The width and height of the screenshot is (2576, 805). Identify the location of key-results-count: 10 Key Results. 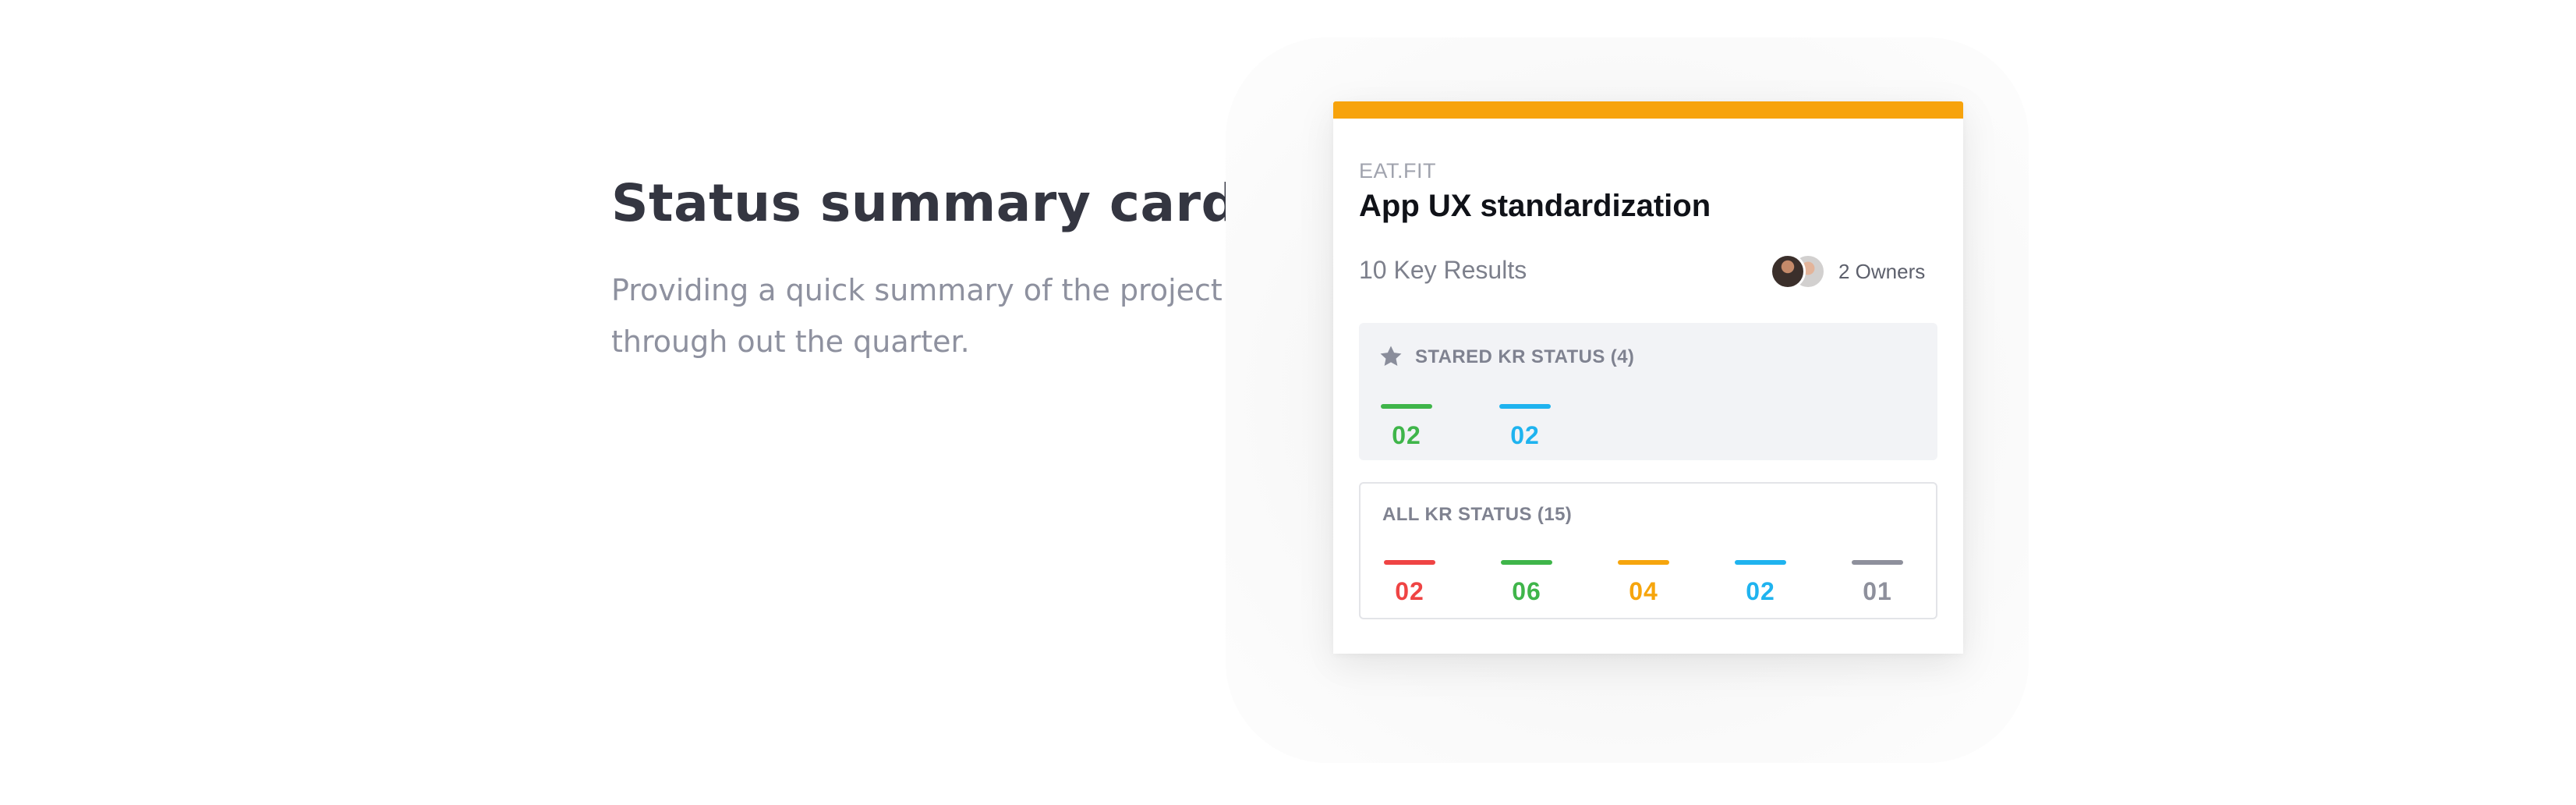
(1443, 270).